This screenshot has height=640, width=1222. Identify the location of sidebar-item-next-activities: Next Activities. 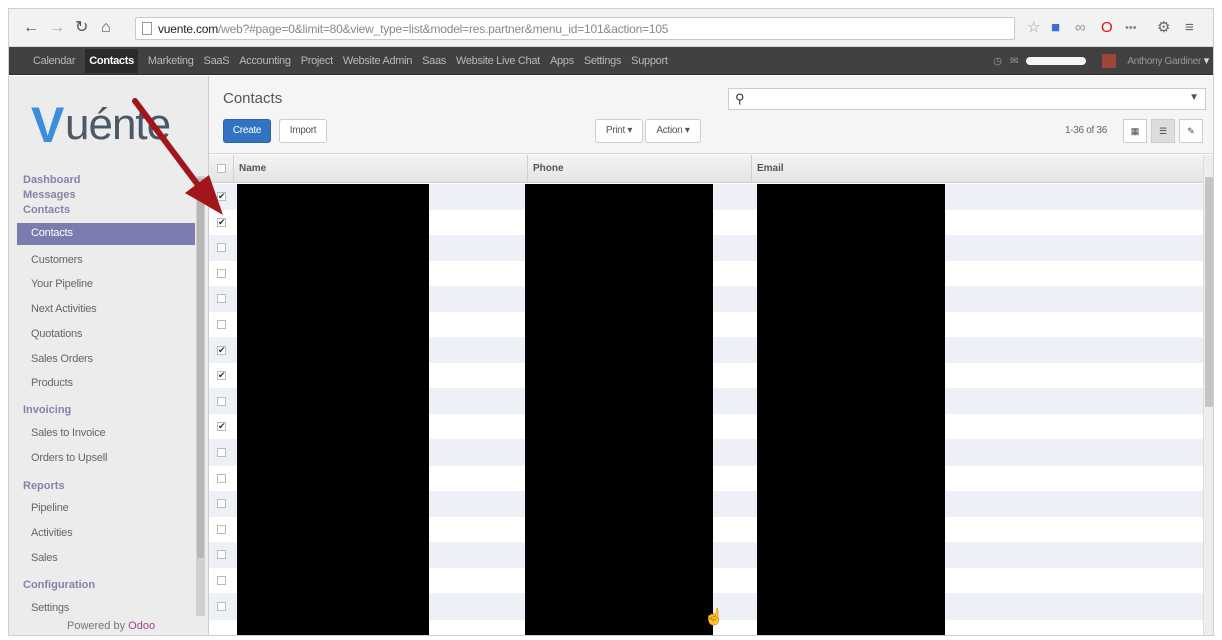
(64, 309).